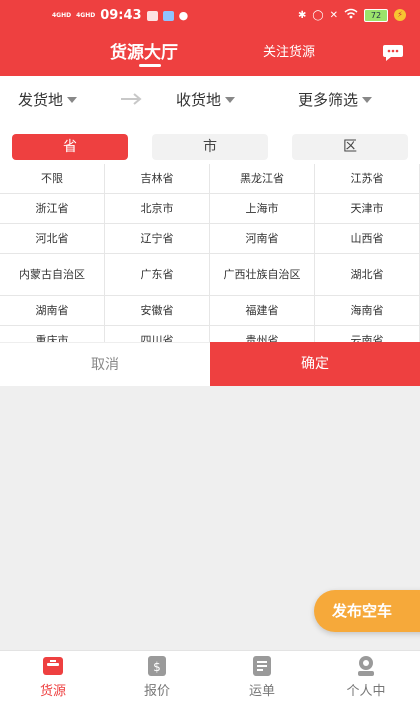 The width and height of the screenshot is (420, 701). What do you see at coordinates (144, 50) in the screenshot?
I see `tab-cargo-hall: 货源大厅` at bounding box center [144, 50].